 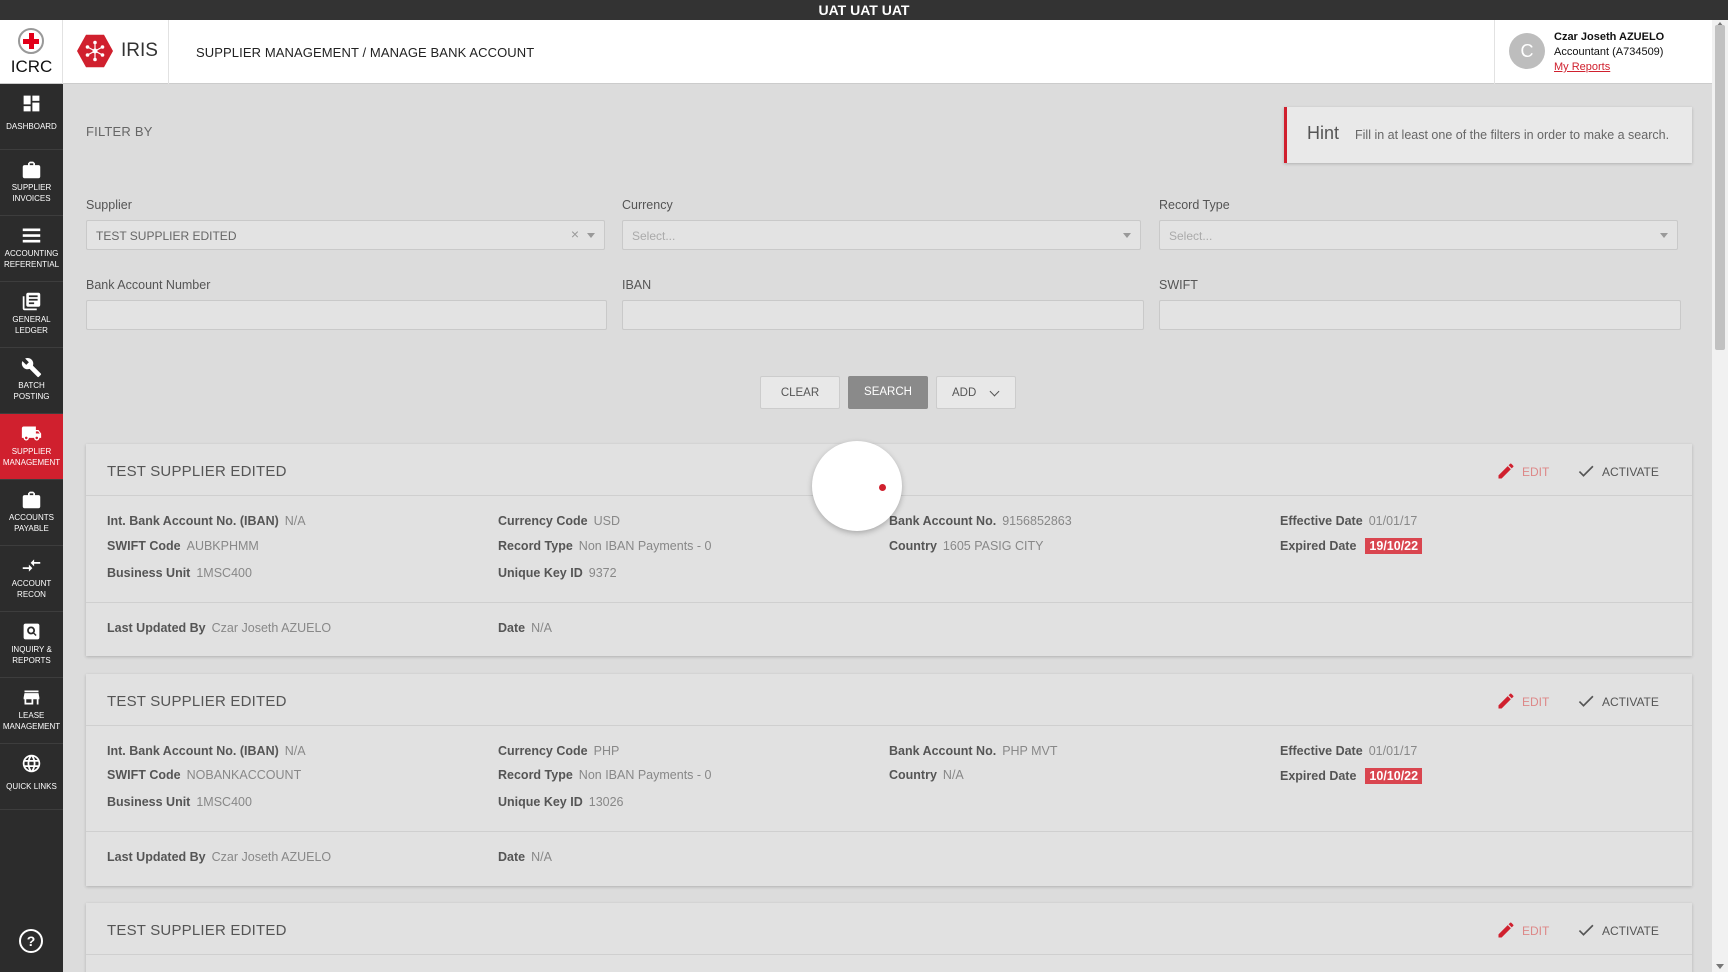 I want to click on activate-label: ACTIVATE, so click(x=1630, y=931).